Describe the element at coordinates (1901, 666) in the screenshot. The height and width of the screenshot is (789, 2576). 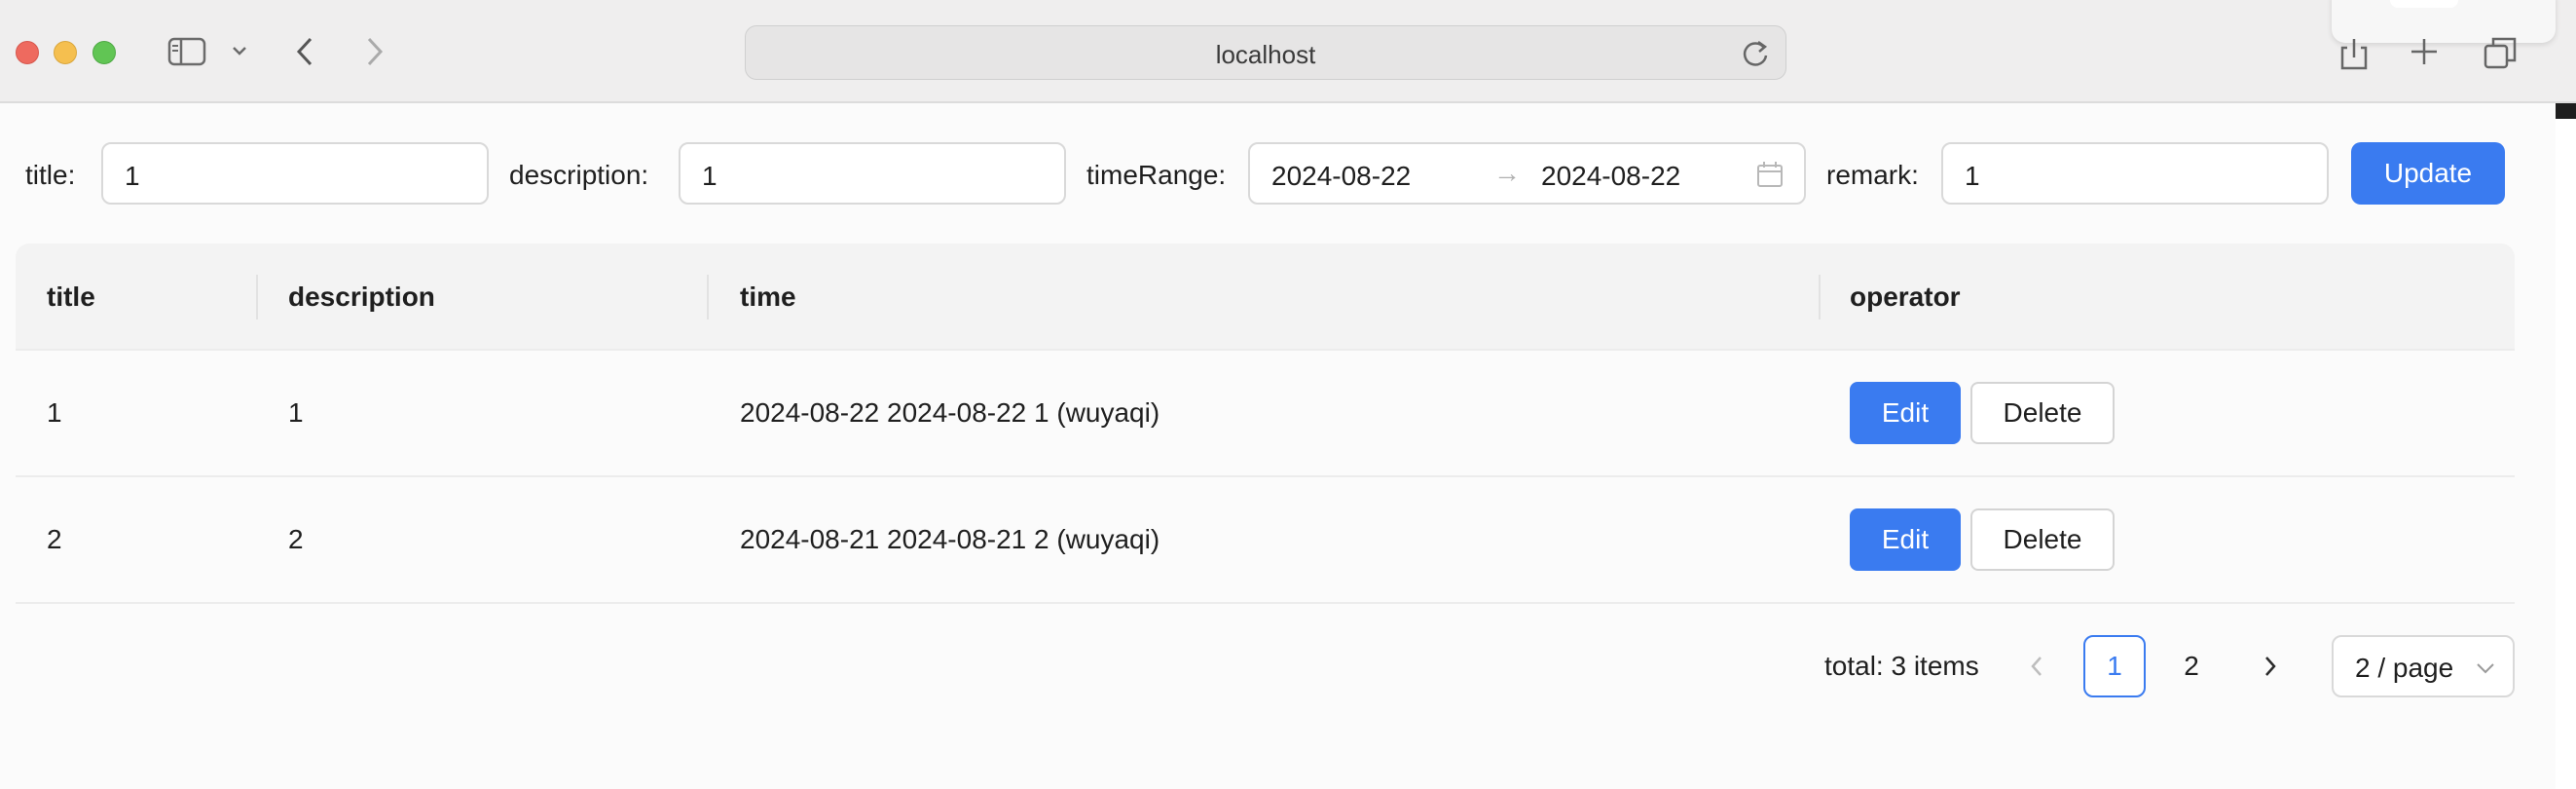
I see `total-count: total: 3 items` at that location.